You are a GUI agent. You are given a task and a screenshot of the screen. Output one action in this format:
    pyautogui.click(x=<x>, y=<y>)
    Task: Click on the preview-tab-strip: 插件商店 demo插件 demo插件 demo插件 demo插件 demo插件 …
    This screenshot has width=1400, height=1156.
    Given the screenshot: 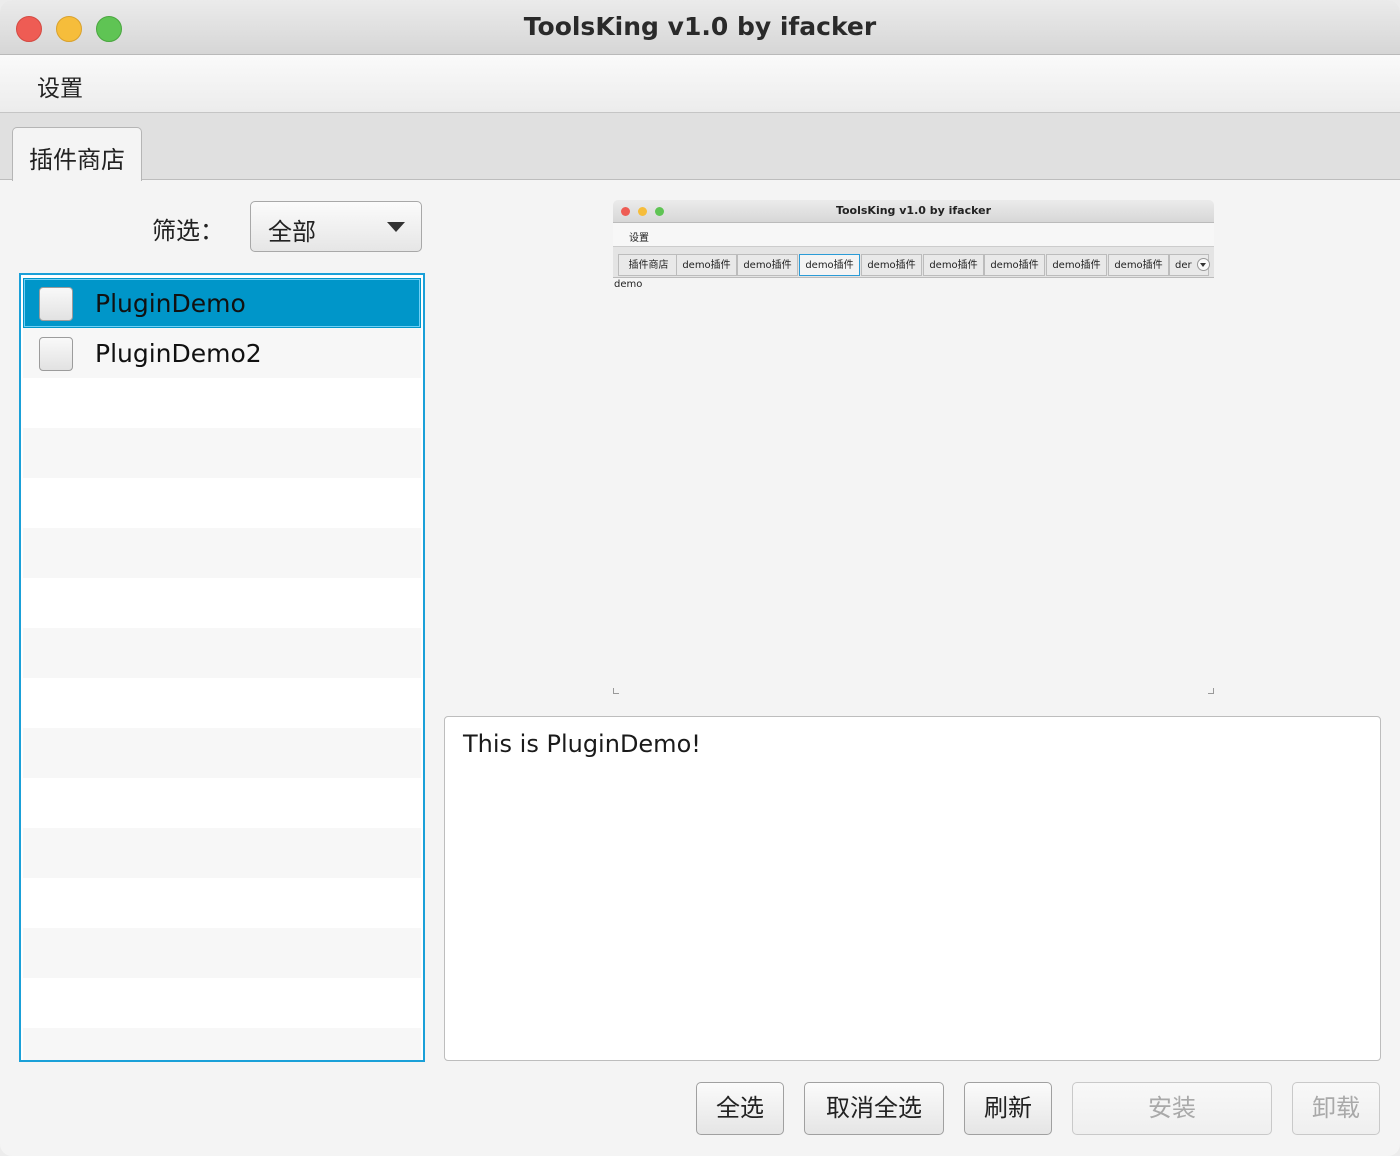 What is the action you would take?
    pyautogui.click(x=913, y=262)
    